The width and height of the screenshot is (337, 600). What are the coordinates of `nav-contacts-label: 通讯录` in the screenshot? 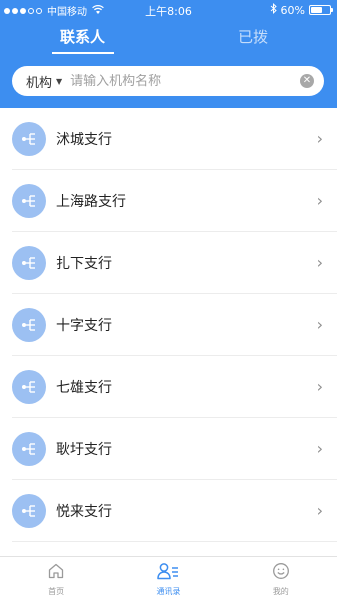 It's located at (168, 591).